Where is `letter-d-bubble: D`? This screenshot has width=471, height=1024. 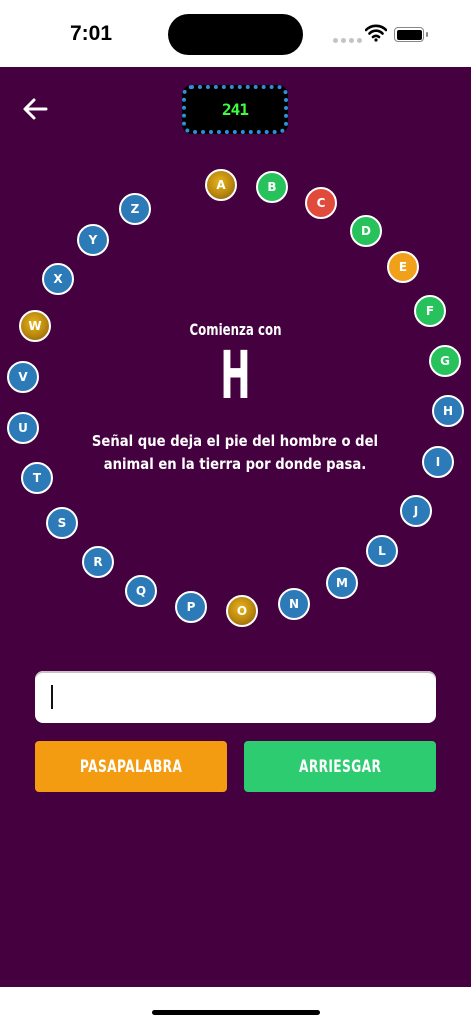 letter-d-bubble: D is located at coordinates (366, 231).